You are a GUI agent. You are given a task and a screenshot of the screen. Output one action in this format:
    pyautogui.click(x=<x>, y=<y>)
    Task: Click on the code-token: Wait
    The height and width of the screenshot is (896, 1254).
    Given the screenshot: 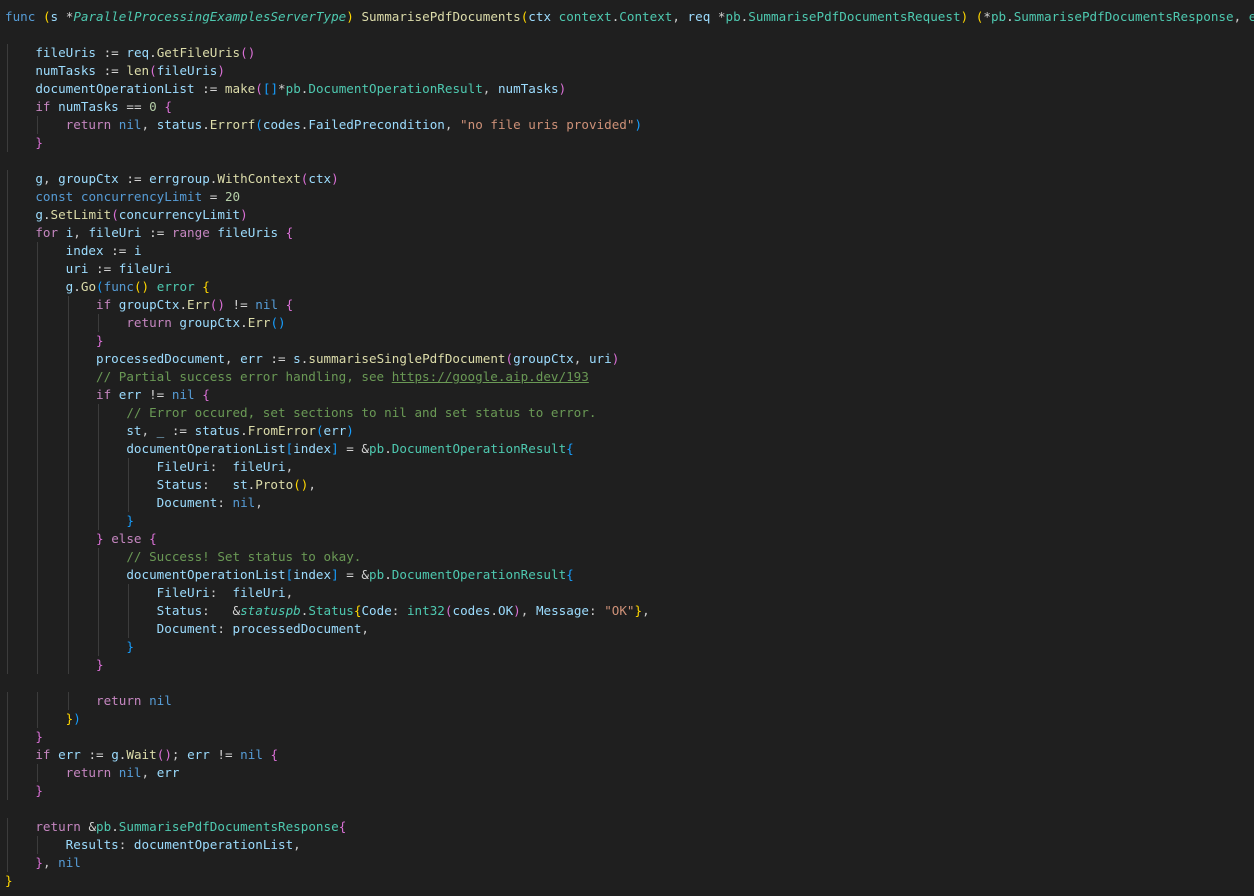 What is the action you would take?
    pyautogui.click(x=141, y=754)
    